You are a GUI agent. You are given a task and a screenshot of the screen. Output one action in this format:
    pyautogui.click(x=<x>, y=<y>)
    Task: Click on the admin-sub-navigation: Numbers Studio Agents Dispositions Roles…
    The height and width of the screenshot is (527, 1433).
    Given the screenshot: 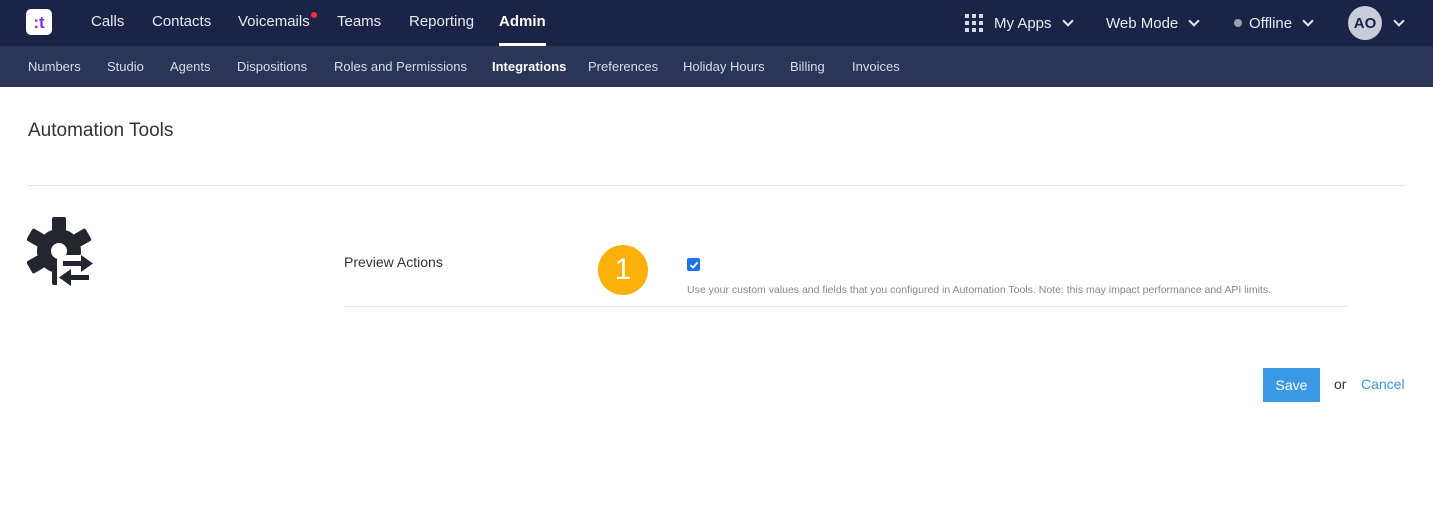 What is the action you would take?
    pyautogui.click(x=716, y=66)
    